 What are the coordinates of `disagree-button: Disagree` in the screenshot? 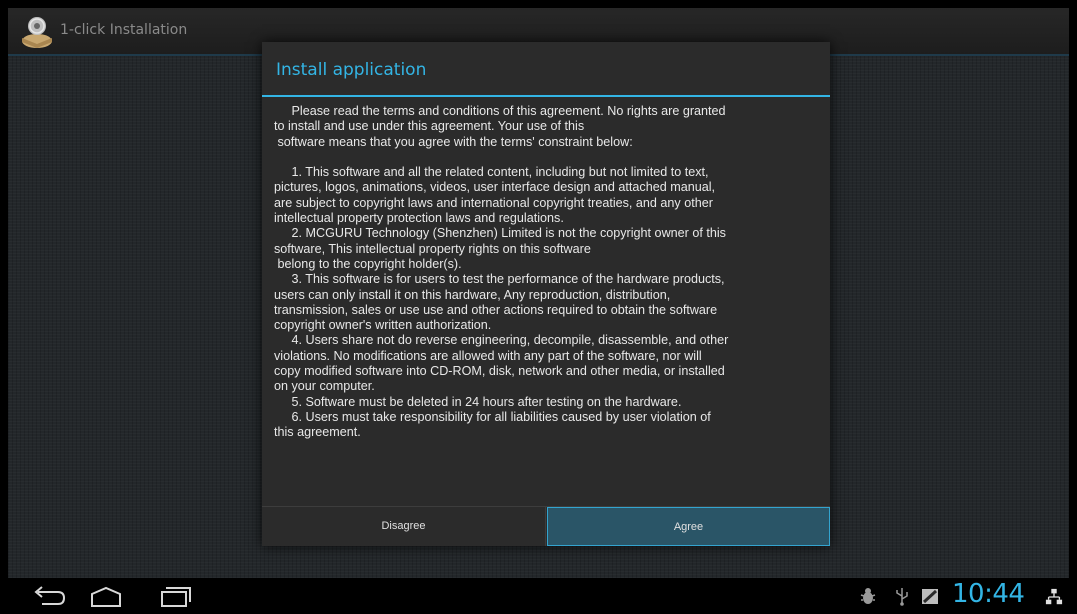 It's located at (404, 526).